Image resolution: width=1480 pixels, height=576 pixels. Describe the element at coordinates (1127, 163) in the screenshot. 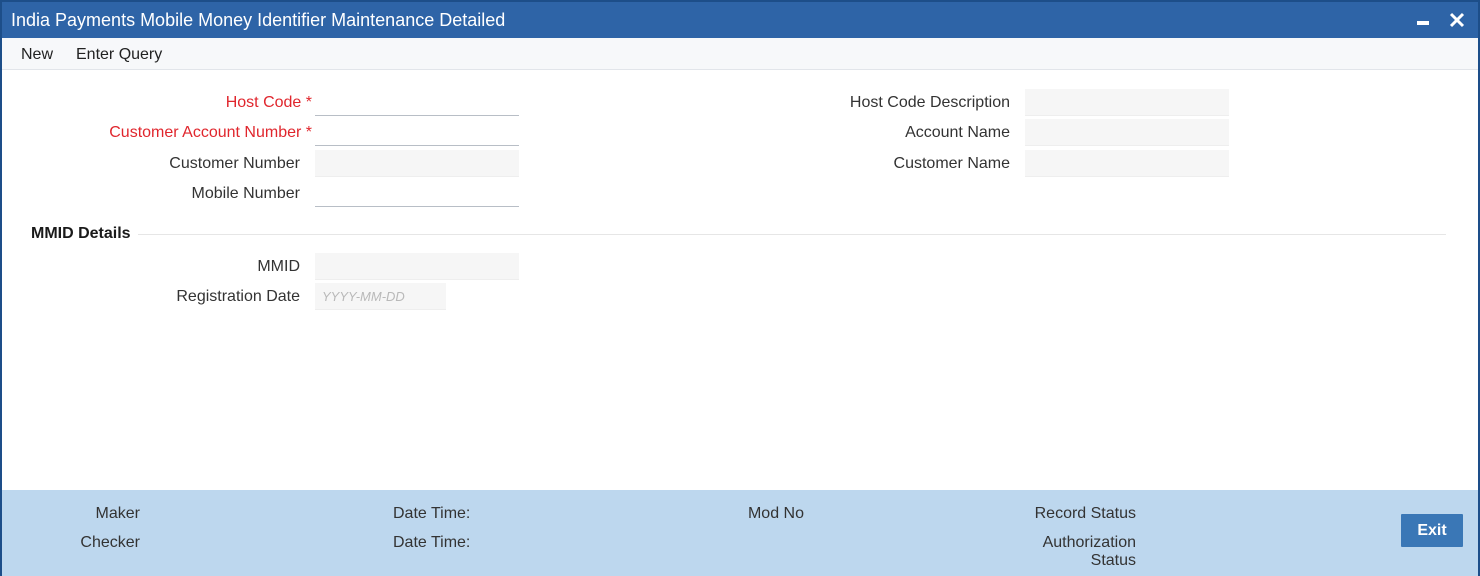

I see `customer-name-field` at that location.